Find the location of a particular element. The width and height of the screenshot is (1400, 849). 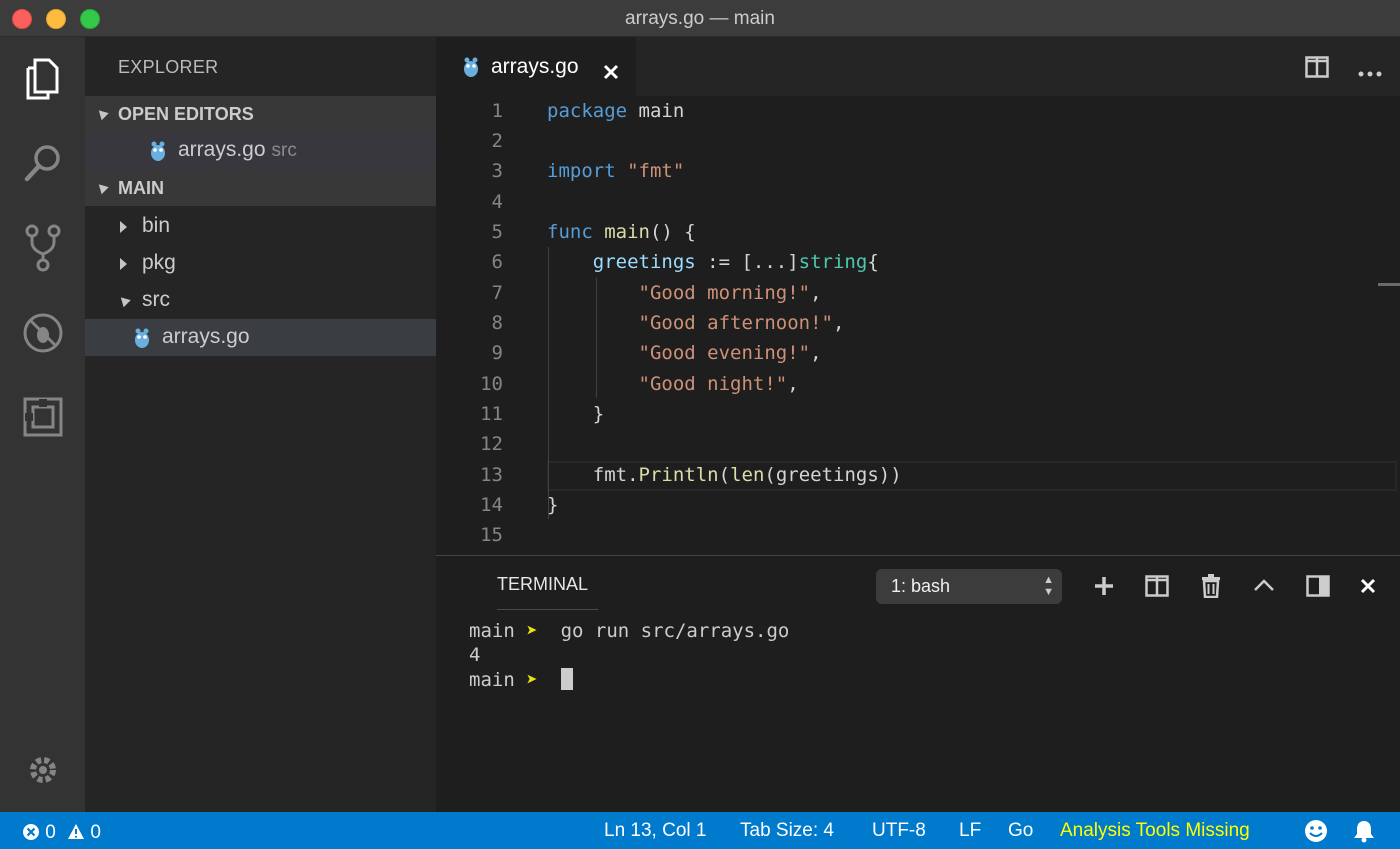

encoding-status: UTF-8 is located at coordinates (899, 831).